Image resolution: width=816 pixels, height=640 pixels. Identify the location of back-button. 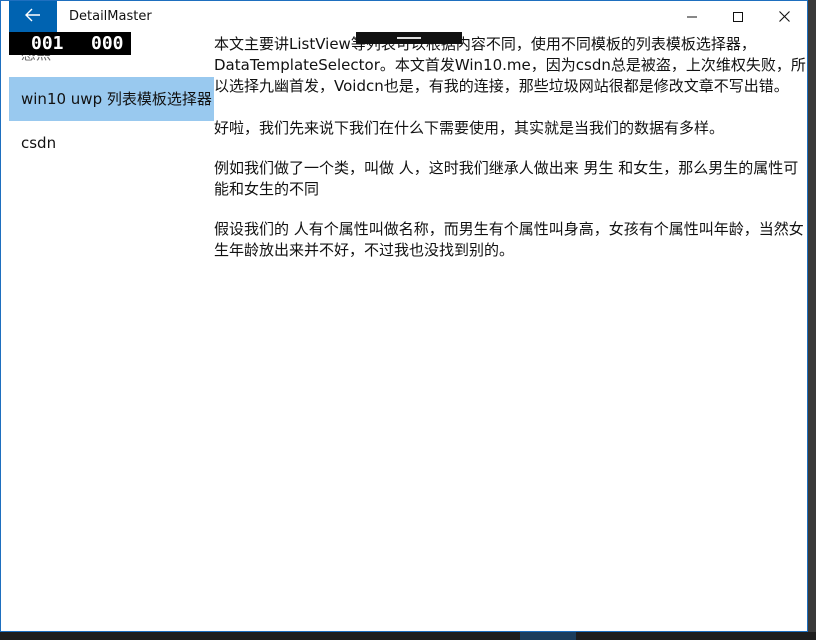
(33, 16).